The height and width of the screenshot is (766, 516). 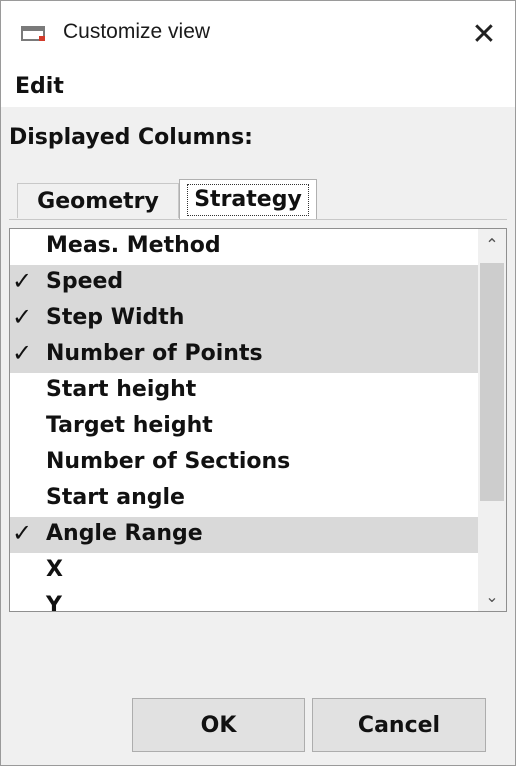 I want to click on menu-edit: Edit, so click(x=39, y=86).